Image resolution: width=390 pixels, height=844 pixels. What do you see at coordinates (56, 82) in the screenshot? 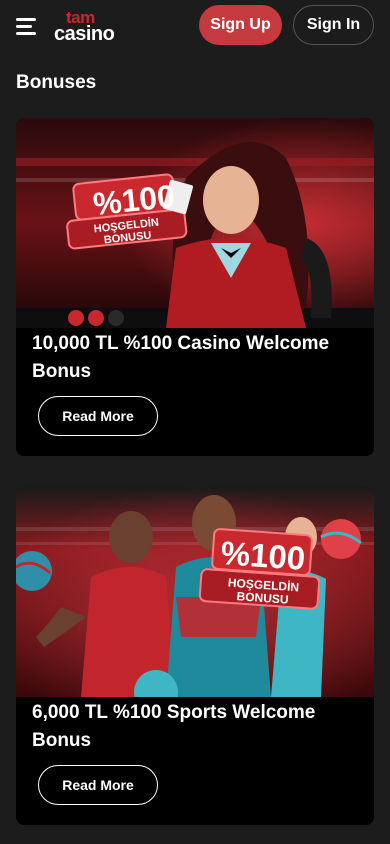
I see `page-title: Bonuses` at bounding box center [56, 82].